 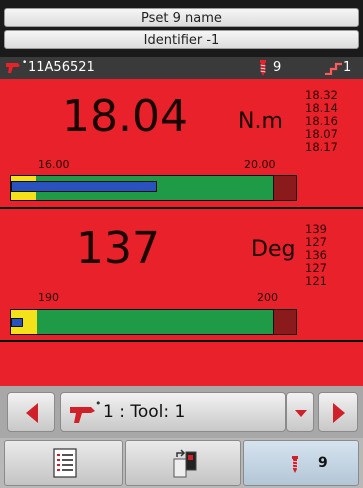 I want to click on torque-min-label: 16.00, so click(x=54, y=164).